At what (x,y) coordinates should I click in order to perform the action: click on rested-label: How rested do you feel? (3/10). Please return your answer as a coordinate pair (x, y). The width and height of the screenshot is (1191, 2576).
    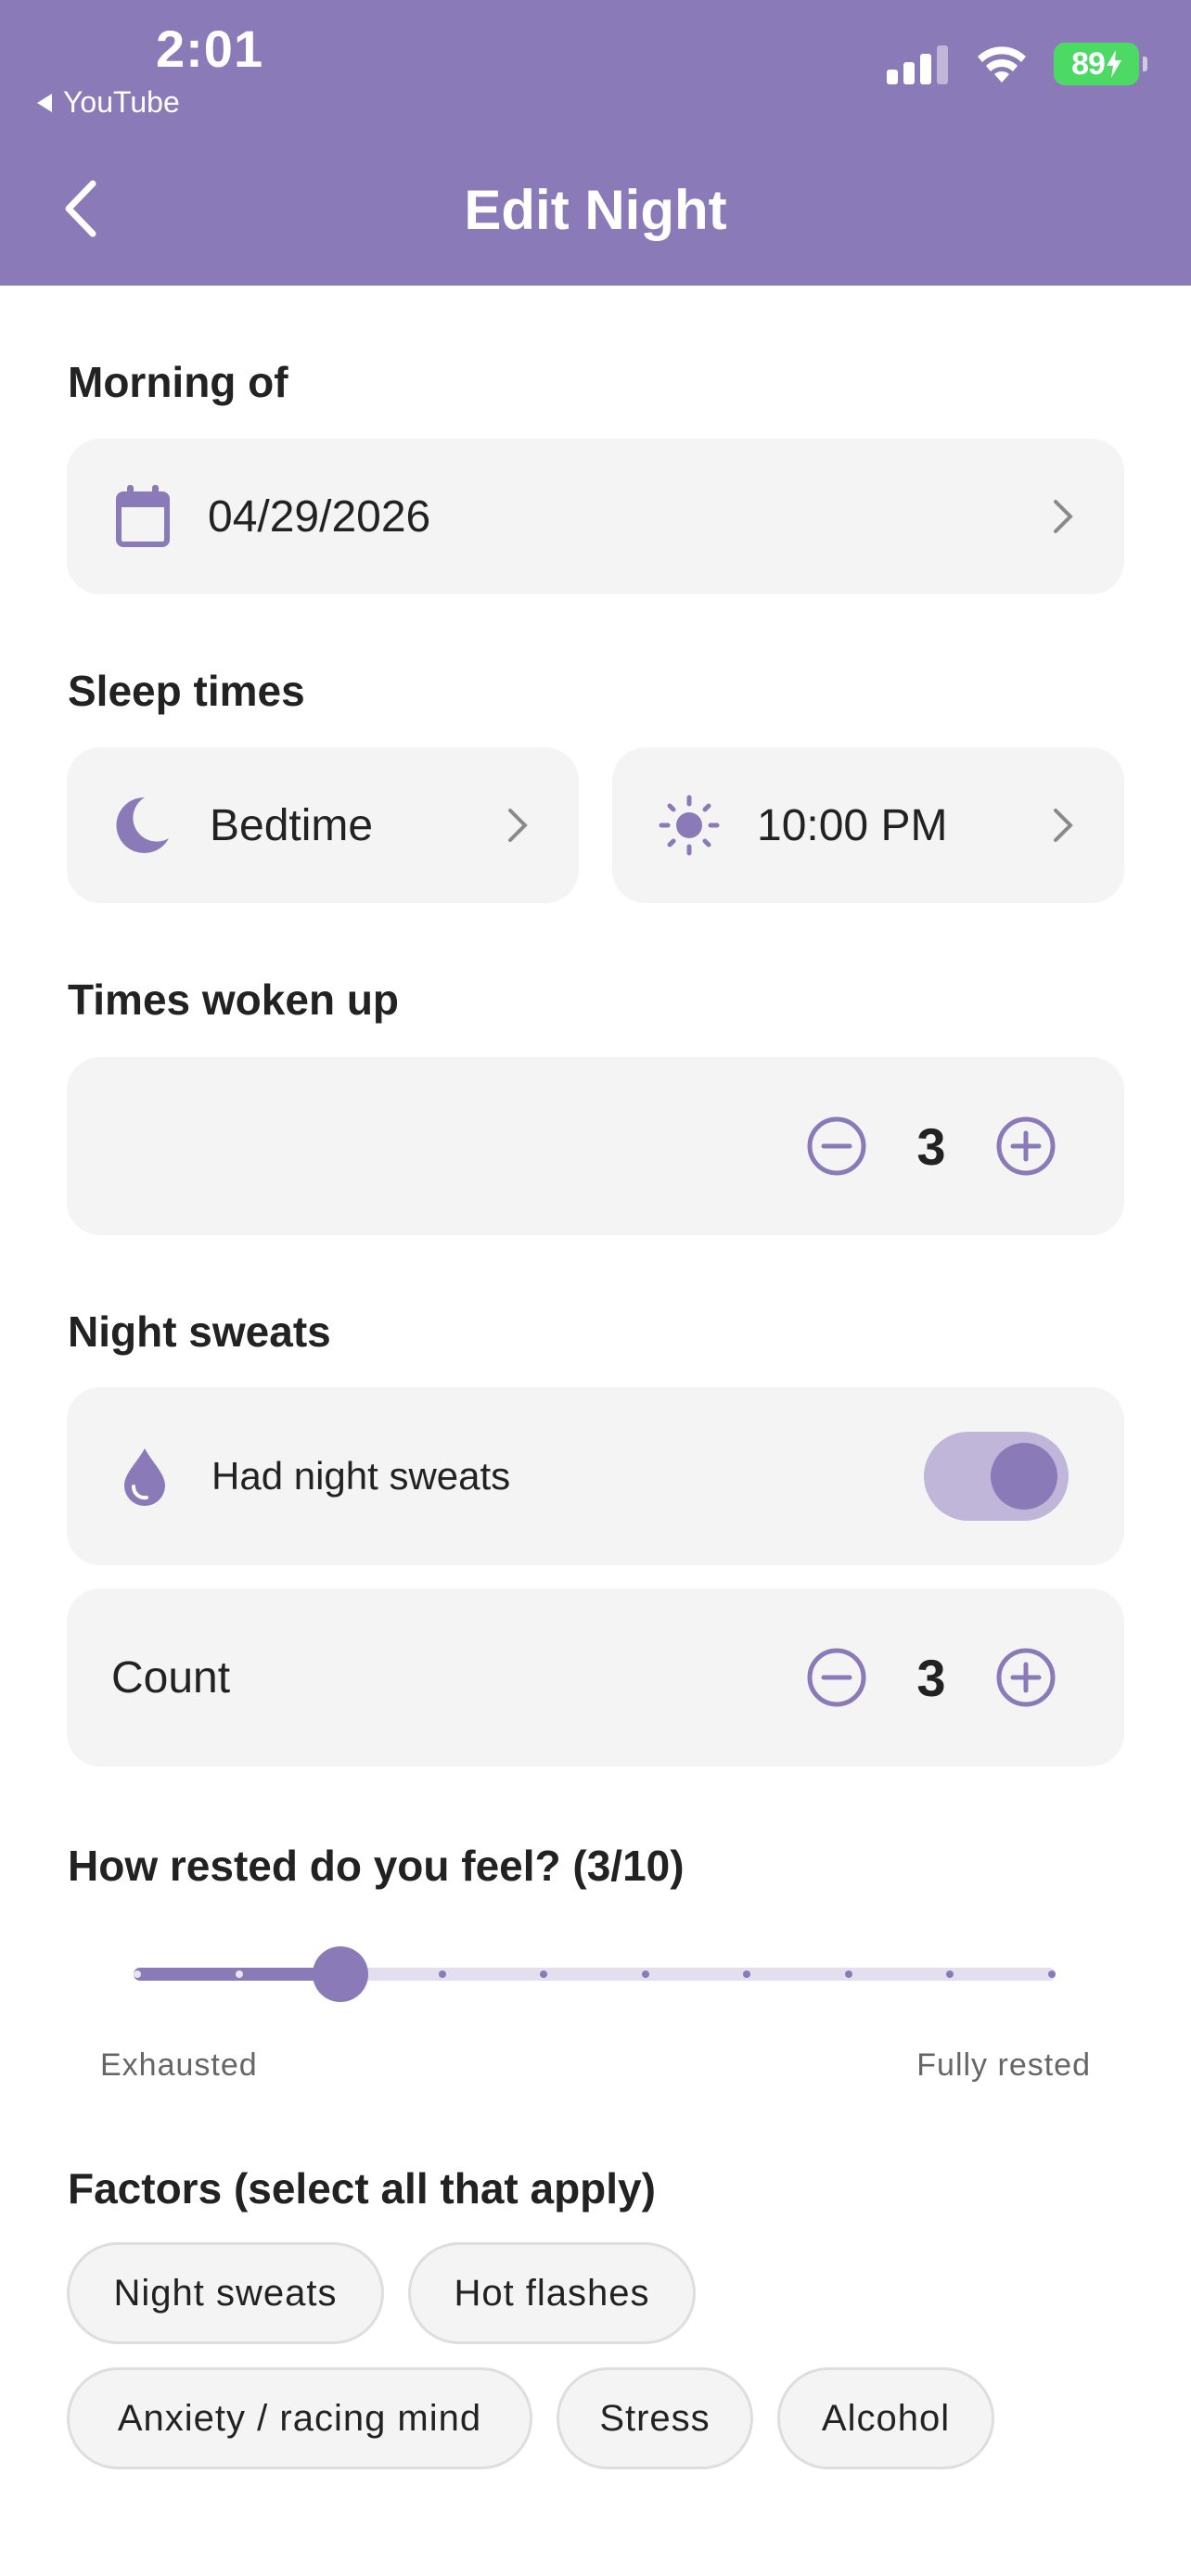
    Looking at the image, I should click on (376, 1866).